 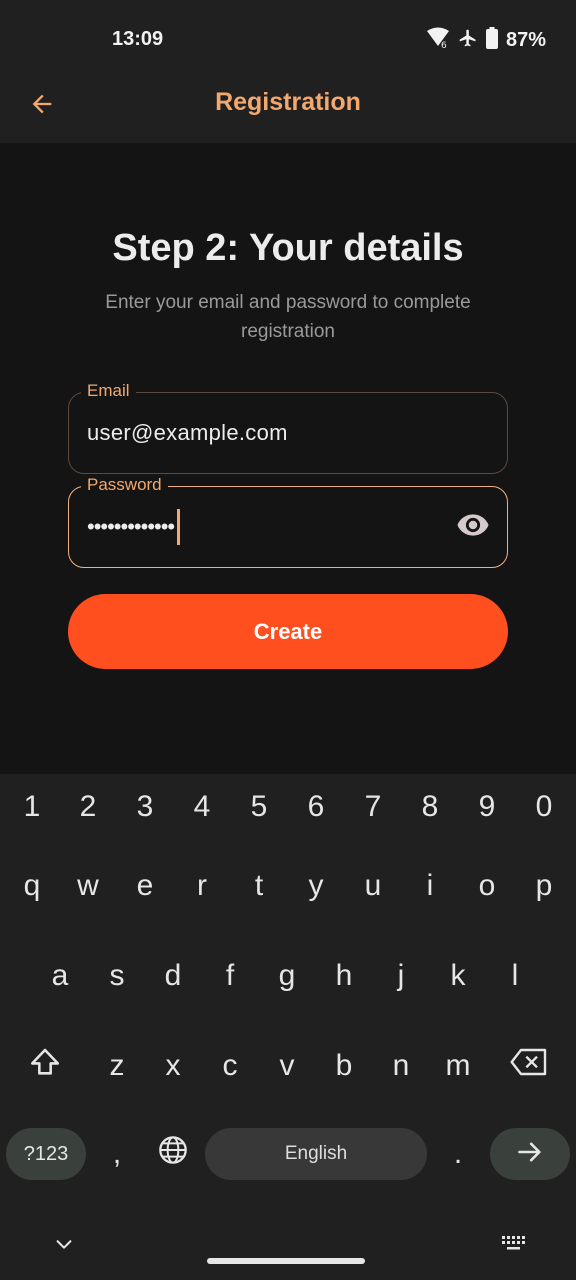 What do you see at coordinates (515, 976) in the screenshot?
I see `key-l: l` at bounding box center [515, 976].